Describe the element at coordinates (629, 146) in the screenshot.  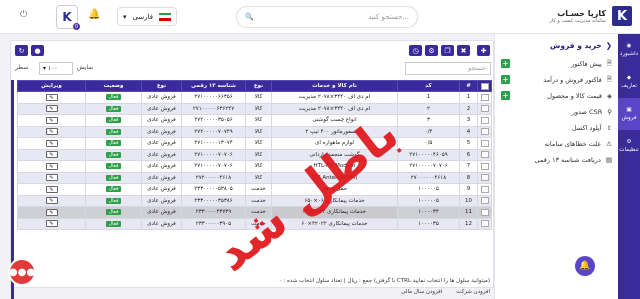
I see `rail-item-settings: ⚙ تنظیمات` at that location.